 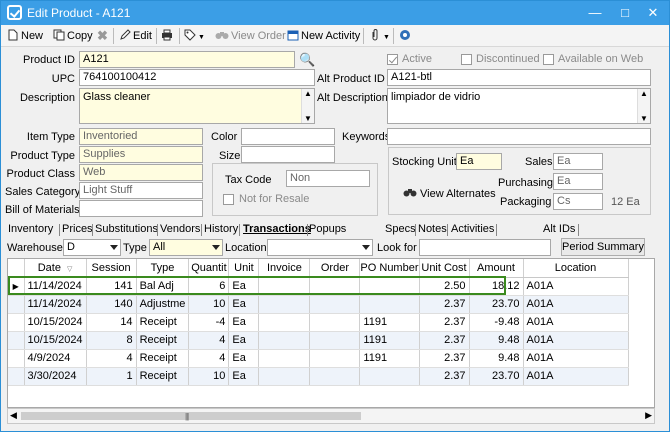 What do you see at coordinates (163, 322) in the screenshot?
I see `table-cell: Receipt` at bounding box center [163, 322].